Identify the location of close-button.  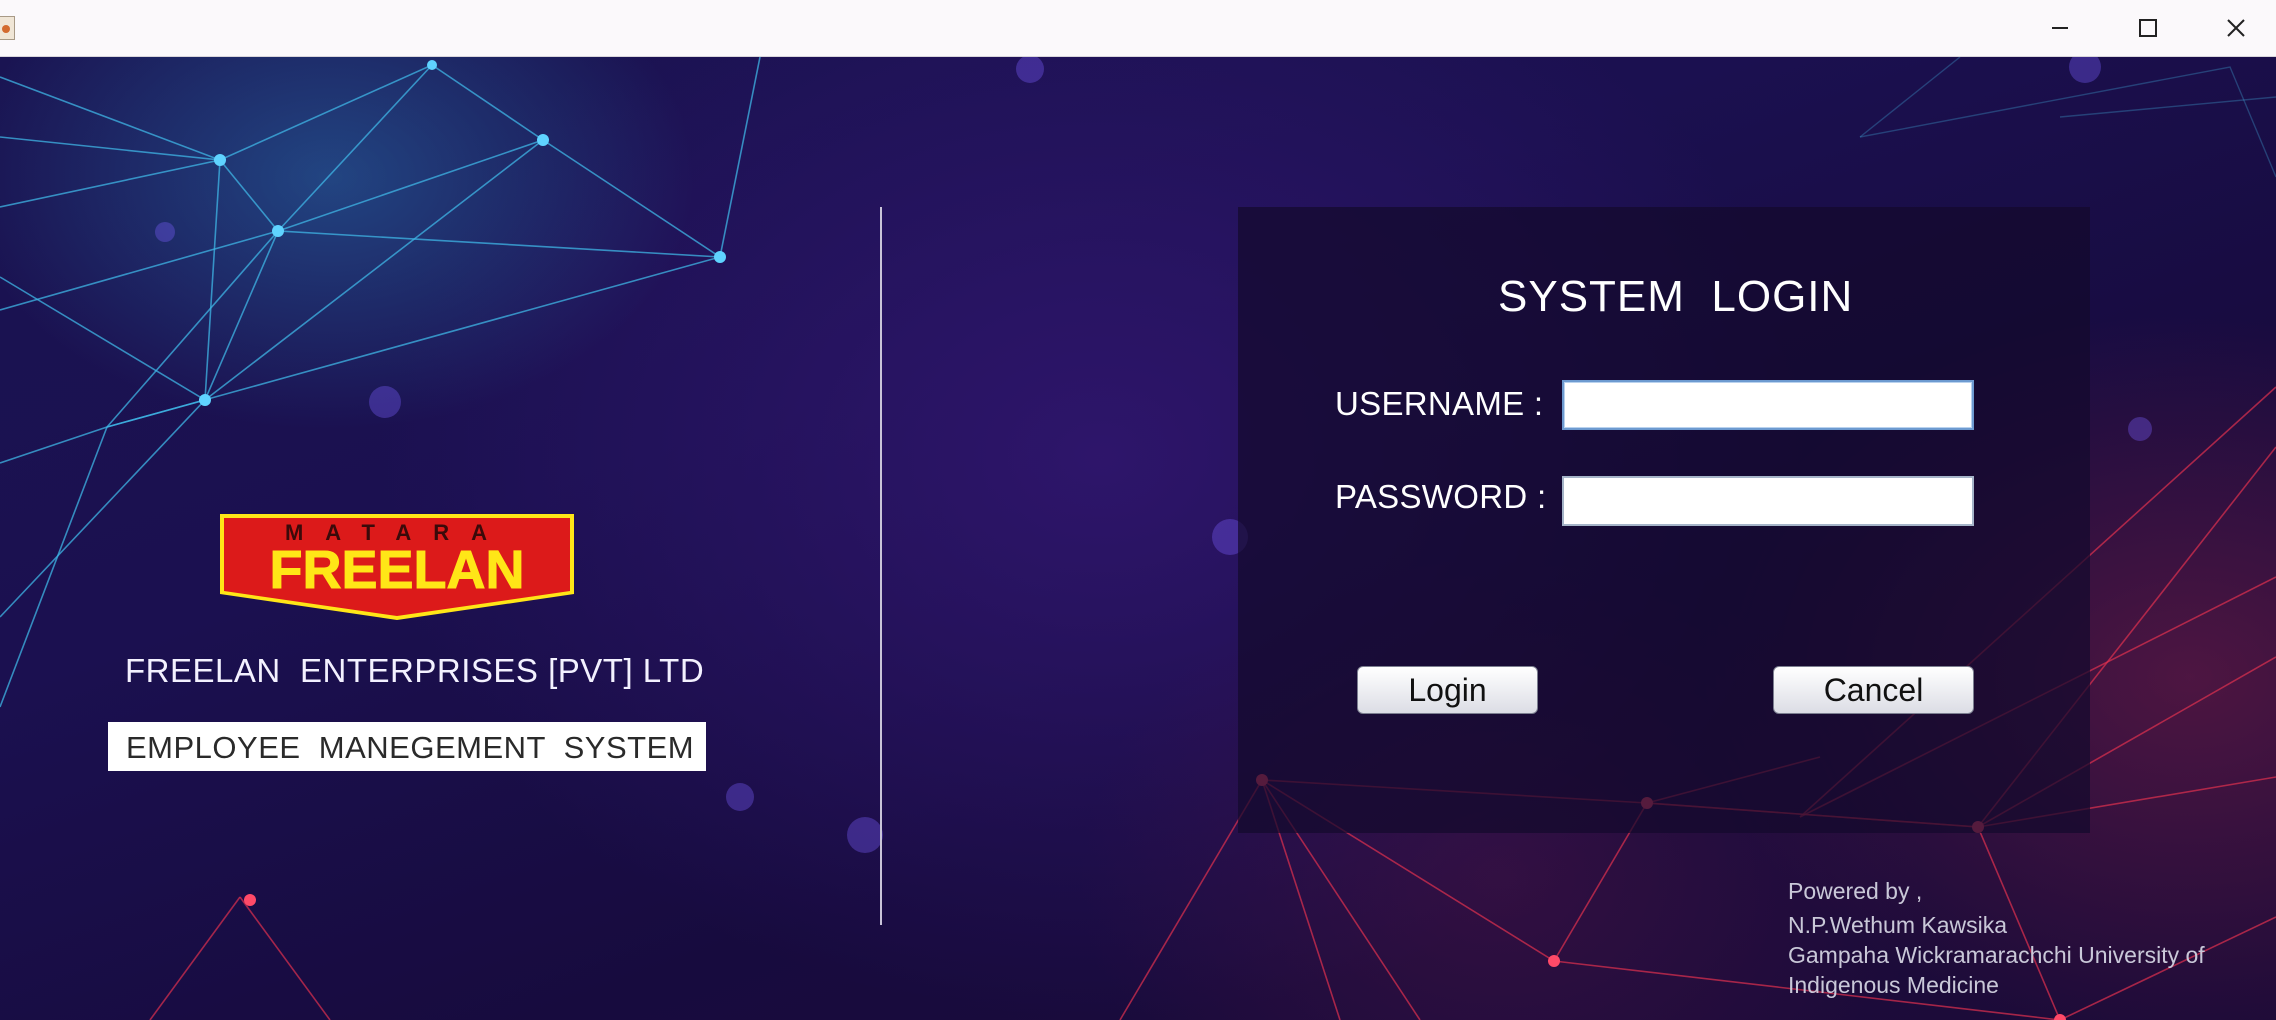
(2234, 28).